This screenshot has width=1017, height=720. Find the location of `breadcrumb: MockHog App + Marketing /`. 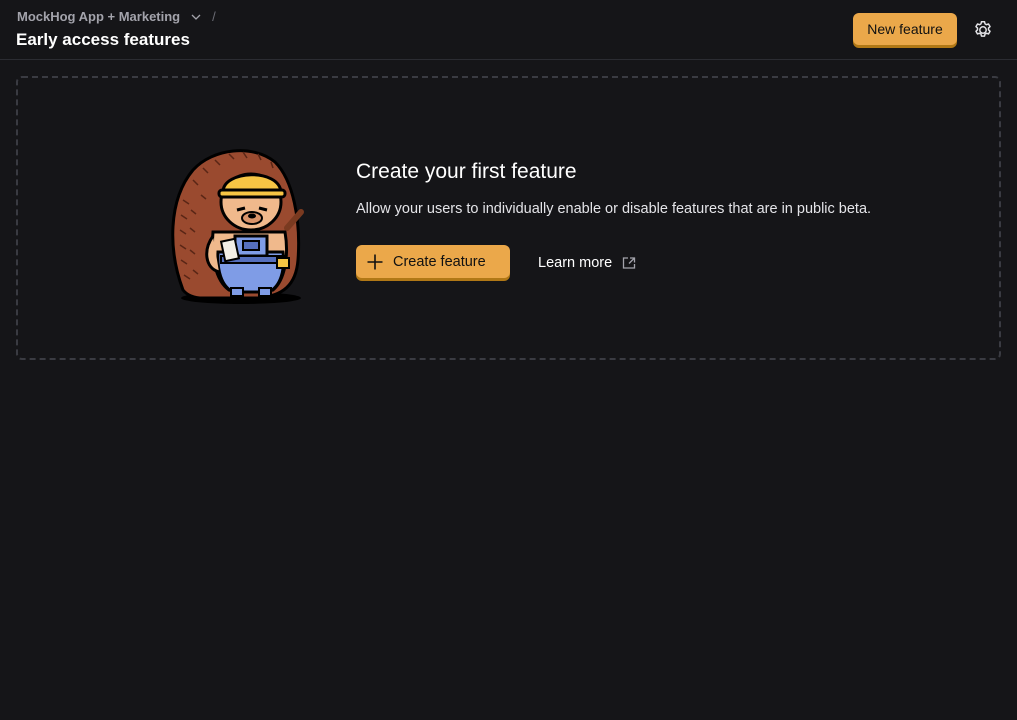

breadcrumb: MockHog App + Marketing / is located at coordinates (116, 16).